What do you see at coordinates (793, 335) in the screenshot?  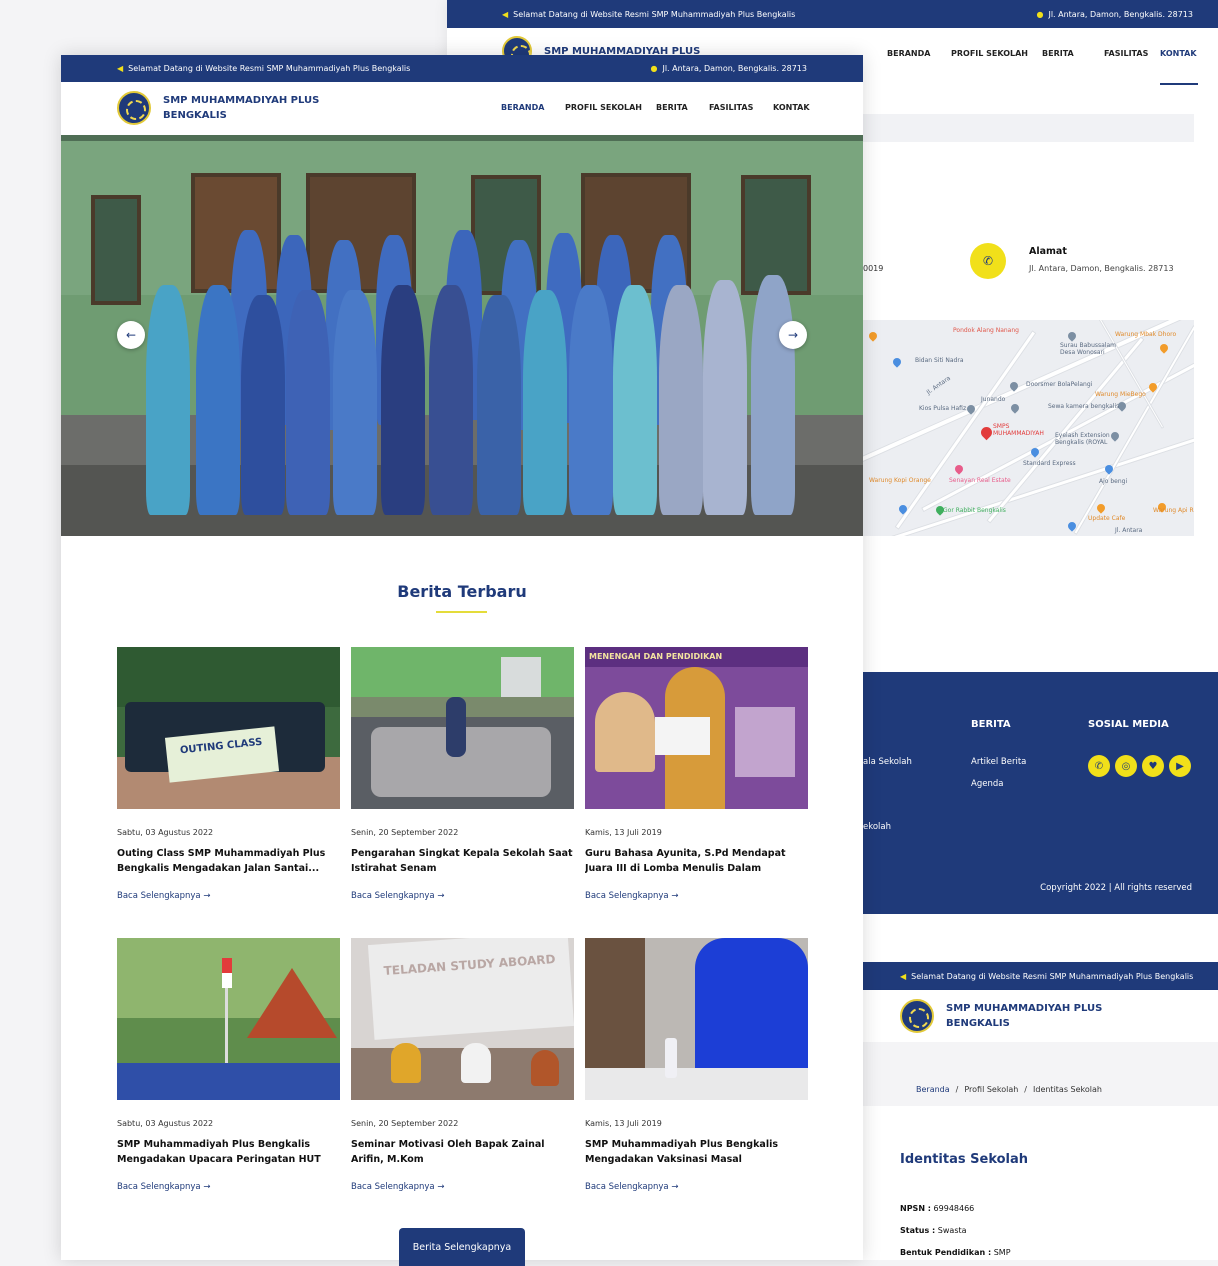 I see `slider-next-arrow-icon: →` at bounding box center [793, 335].